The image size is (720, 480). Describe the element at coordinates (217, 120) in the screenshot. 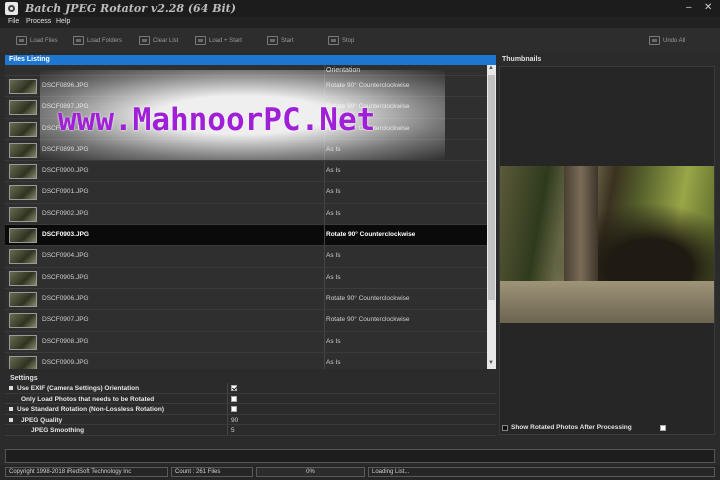

I see `watermark-text: www.MahnoorPC.Net` at that location.